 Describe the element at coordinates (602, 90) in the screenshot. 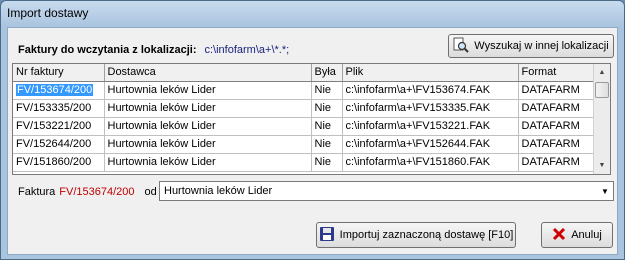

I see `scroll-thumb` at that location.